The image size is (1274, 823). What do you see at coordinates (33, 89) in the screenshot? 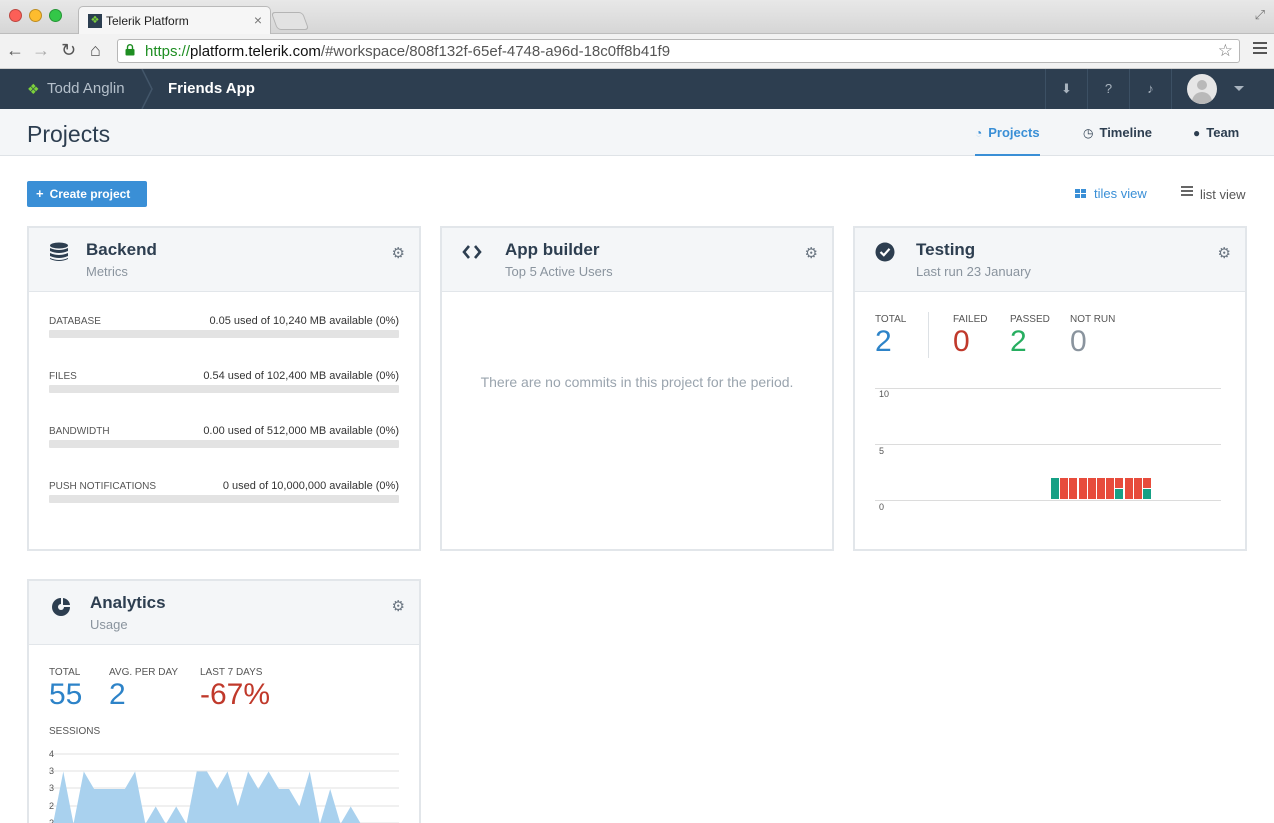
I see `telerik-logo-icon: ❖` at bounding box center [33, 89].